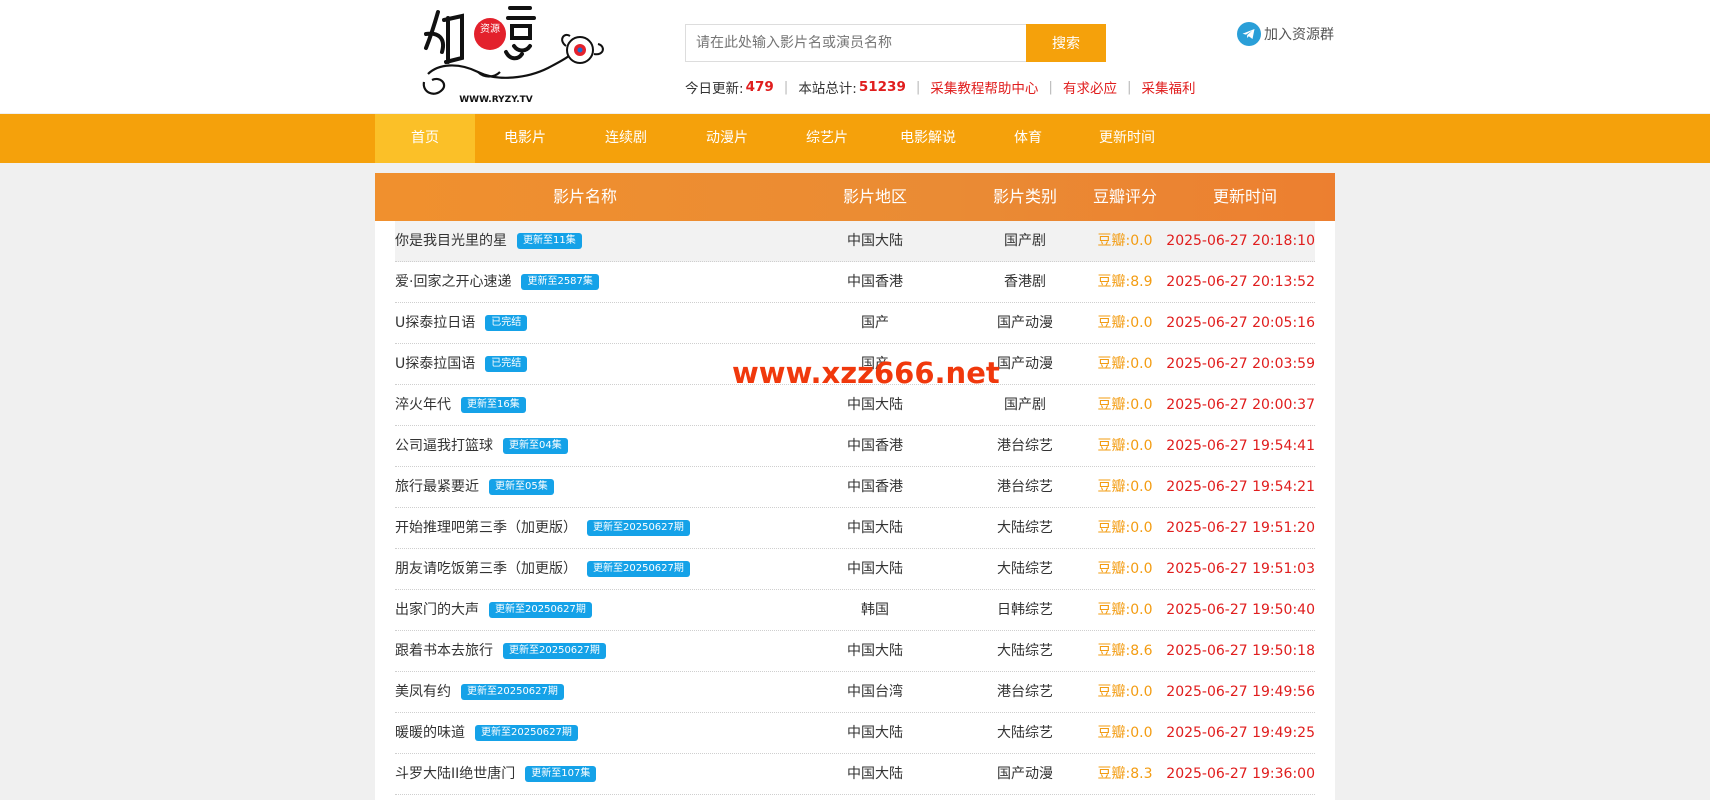  What do you see at coordinates (437, 610) in the screenshot?
I see `video-title-link: 出家门的大声` at bounding box center [437, 610].